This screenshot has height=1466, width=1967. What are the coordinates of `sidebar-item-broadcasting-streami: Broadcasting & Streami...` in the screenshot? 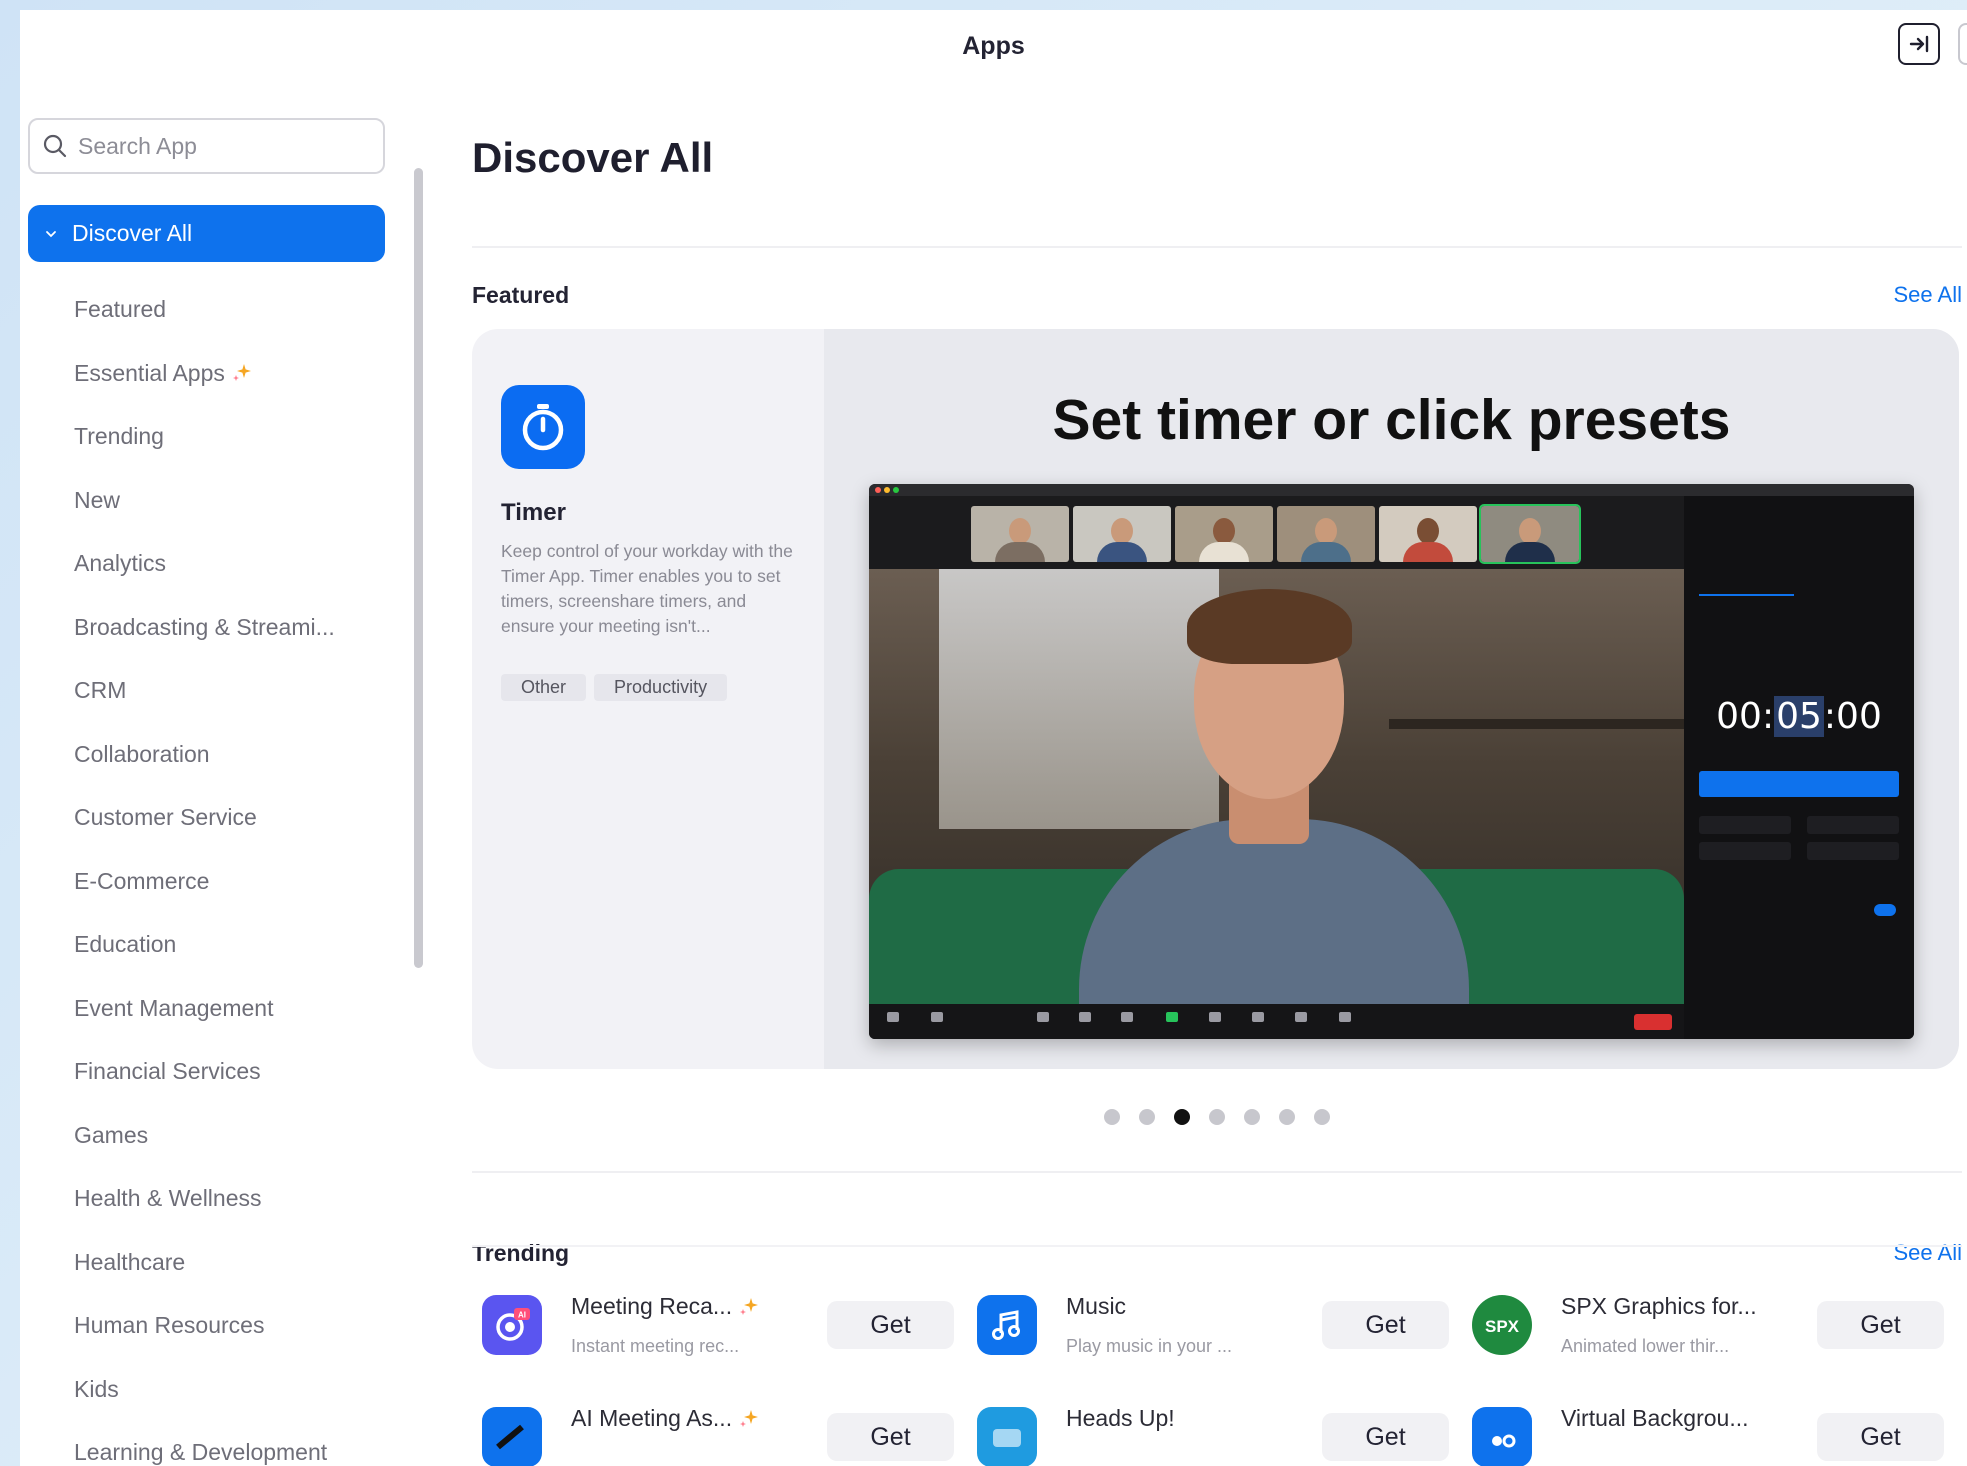 It's located at (204, 628).